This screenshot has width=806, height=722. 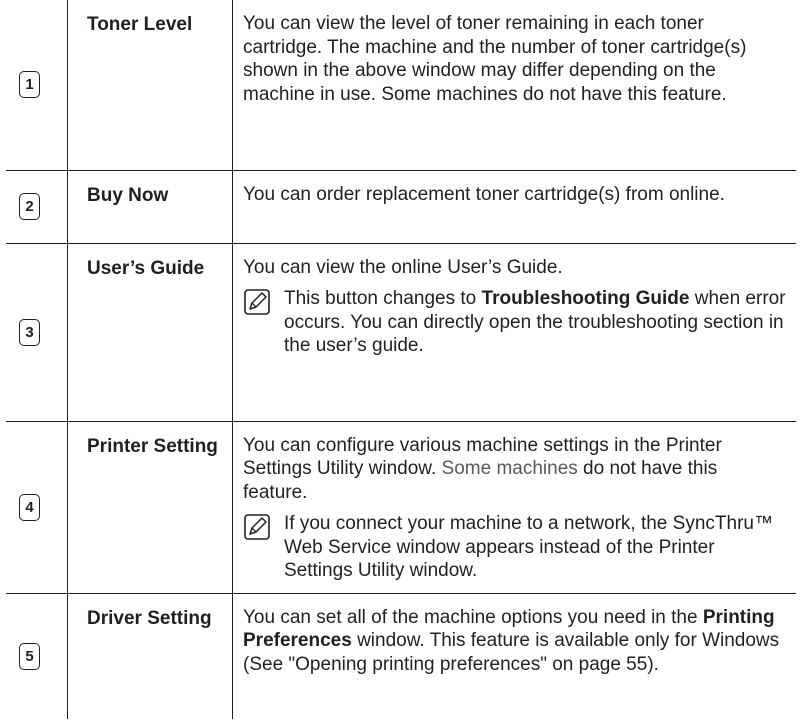 What do you see at coordinates (29, 206) in the screenshot?
I see `row-number-badge: 2` at bounding box center [29, 206].